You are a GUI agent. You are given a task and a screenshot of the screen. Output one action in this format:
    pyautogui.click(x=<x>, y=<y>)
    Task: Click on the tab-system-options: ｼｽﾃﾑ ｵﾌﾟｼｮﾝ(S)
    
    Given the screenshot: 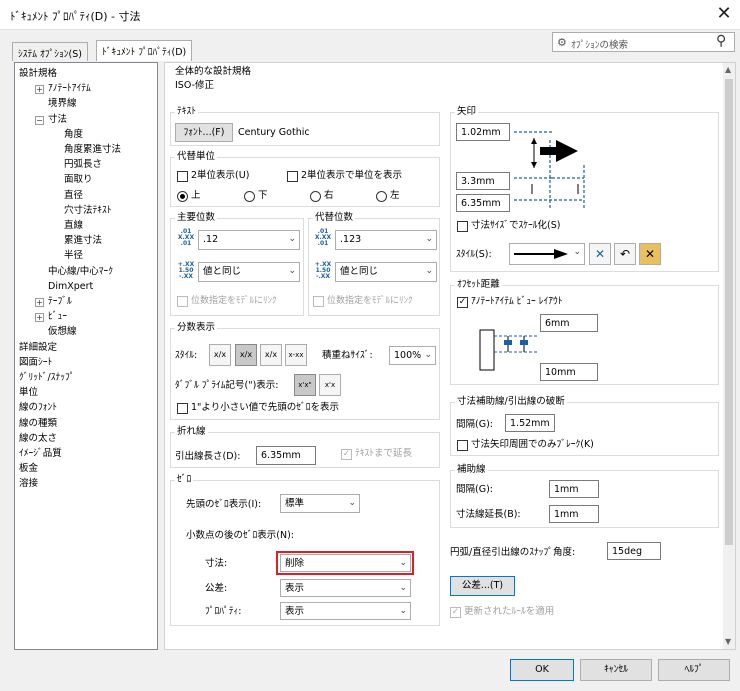 What is the action you would take?
    pyautogui.click(x=50, y=51)
    